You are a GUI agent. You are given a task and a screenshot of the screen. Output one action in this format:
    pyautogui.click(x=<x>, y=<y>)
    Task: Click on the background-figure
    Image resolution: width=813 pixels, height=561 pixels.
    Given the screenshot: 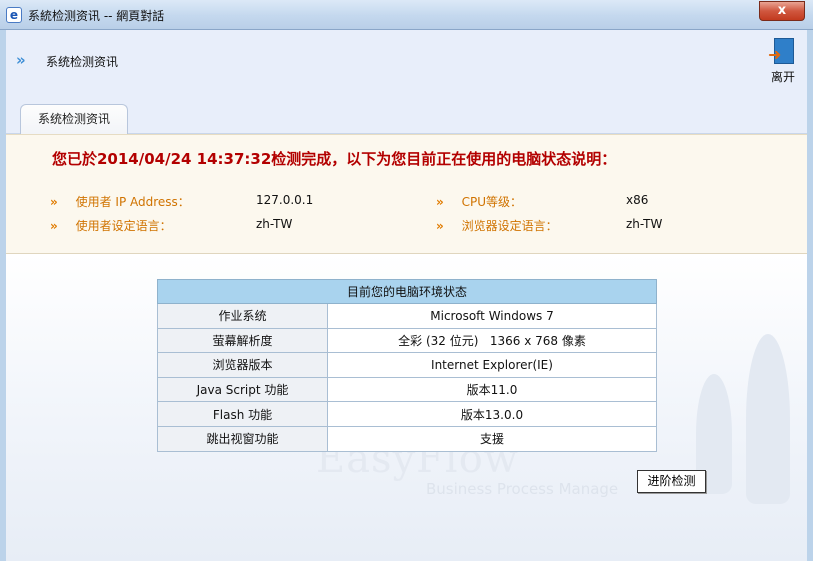 What is the action you would take?
    pyautogui.click(x=768, y=419)
    